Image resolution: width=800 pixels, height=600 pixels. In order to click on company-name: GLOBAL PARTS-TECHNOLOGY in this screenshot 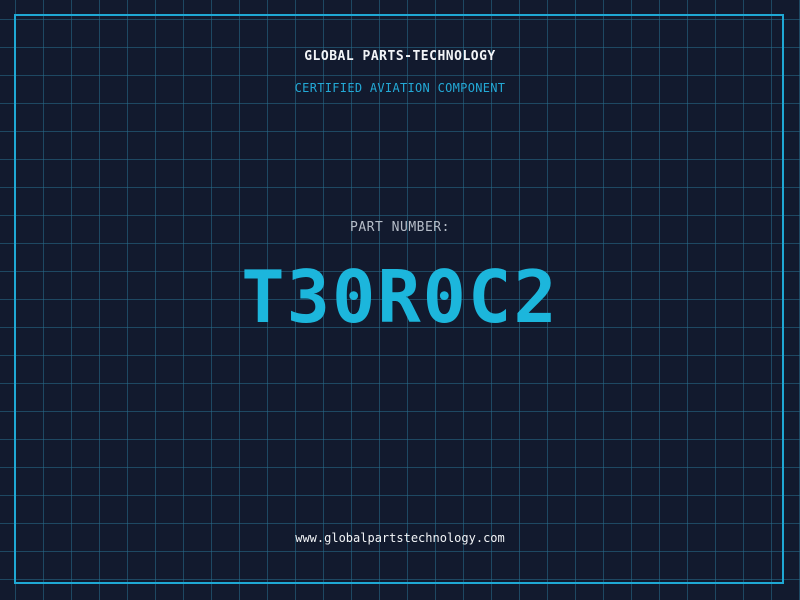, I will do `click(400, 56)`.